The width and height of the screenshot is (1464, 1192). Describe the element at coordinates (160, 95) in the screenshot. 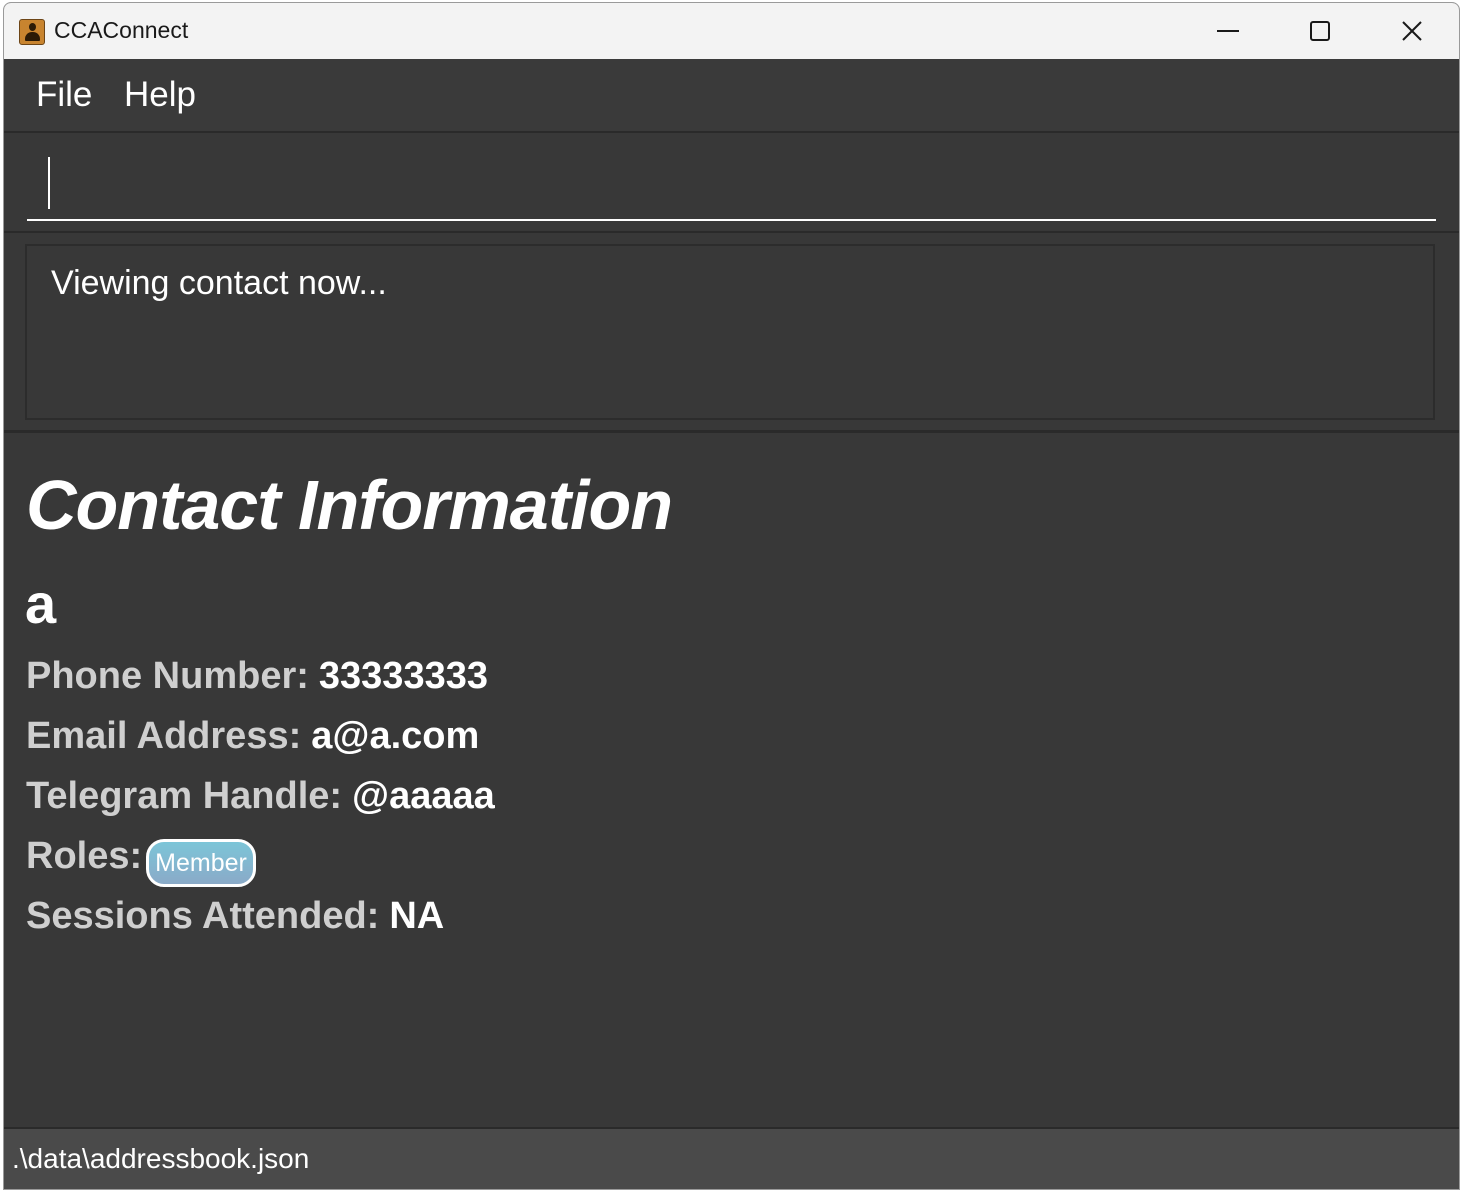

I see `menu-help: Help` at that location.